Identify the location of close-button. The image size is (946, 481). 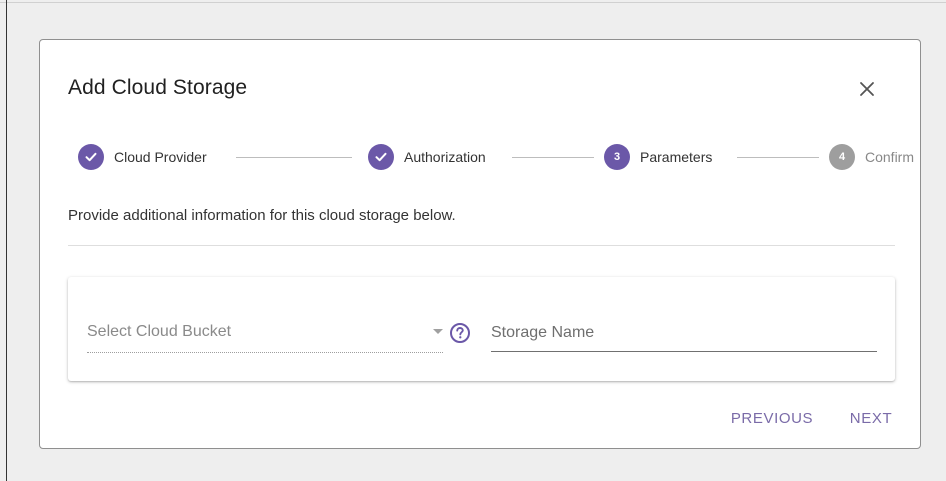
(867, 89).